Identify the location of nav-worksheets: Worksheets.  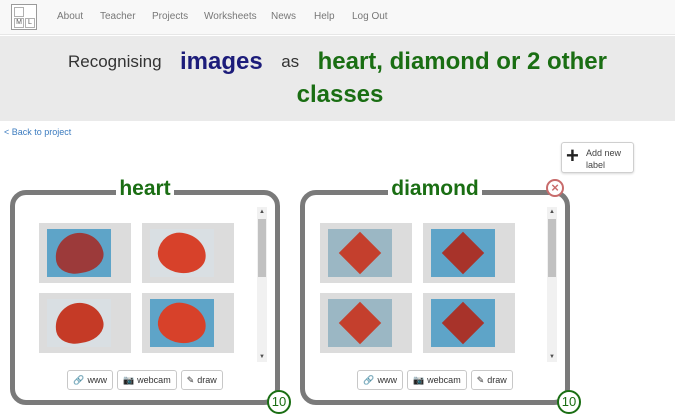
(230, 16).